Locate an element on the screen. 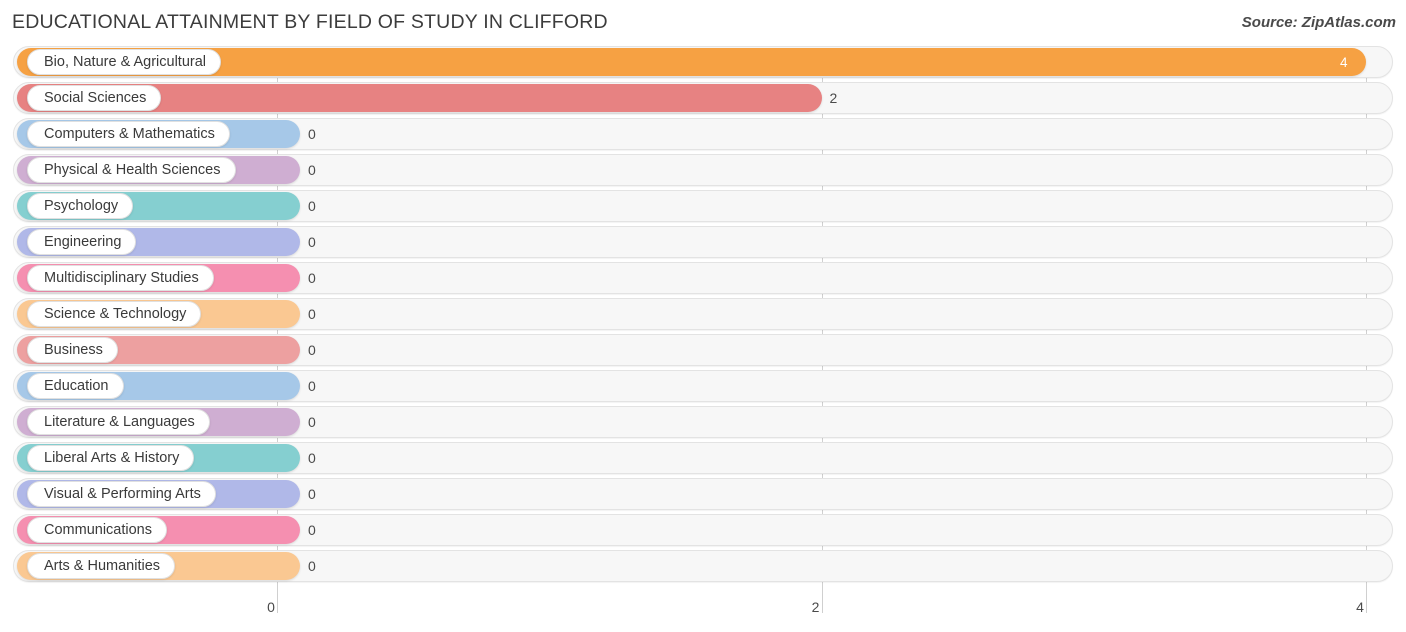 This screenshot has height=632, width=1406. category-label: Psychology is located at coordinates (81, 205).